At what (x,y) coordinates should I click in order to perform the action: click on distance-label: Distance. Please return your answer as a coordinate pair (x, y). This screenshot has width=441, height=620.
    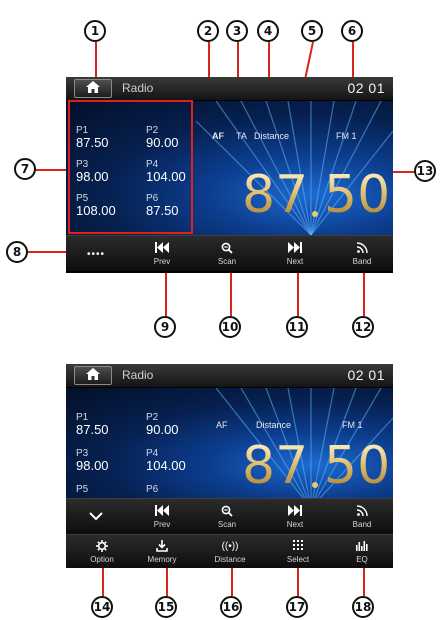
    Looking at the image, I should click on (230, 559).